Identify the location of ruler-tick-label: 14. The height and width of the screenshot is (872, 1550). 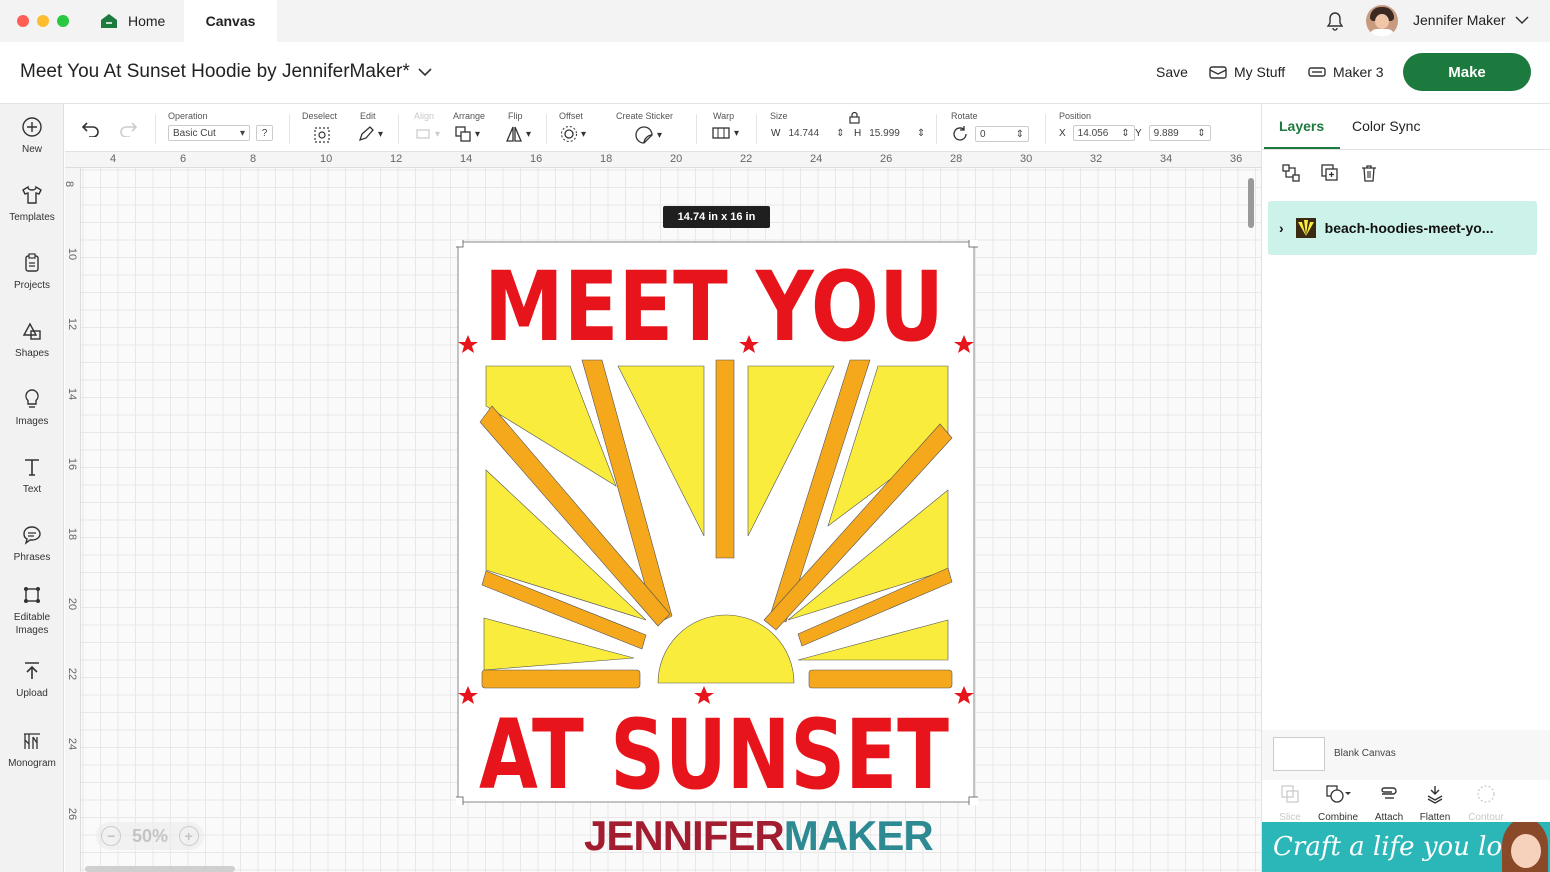
(72, 394).